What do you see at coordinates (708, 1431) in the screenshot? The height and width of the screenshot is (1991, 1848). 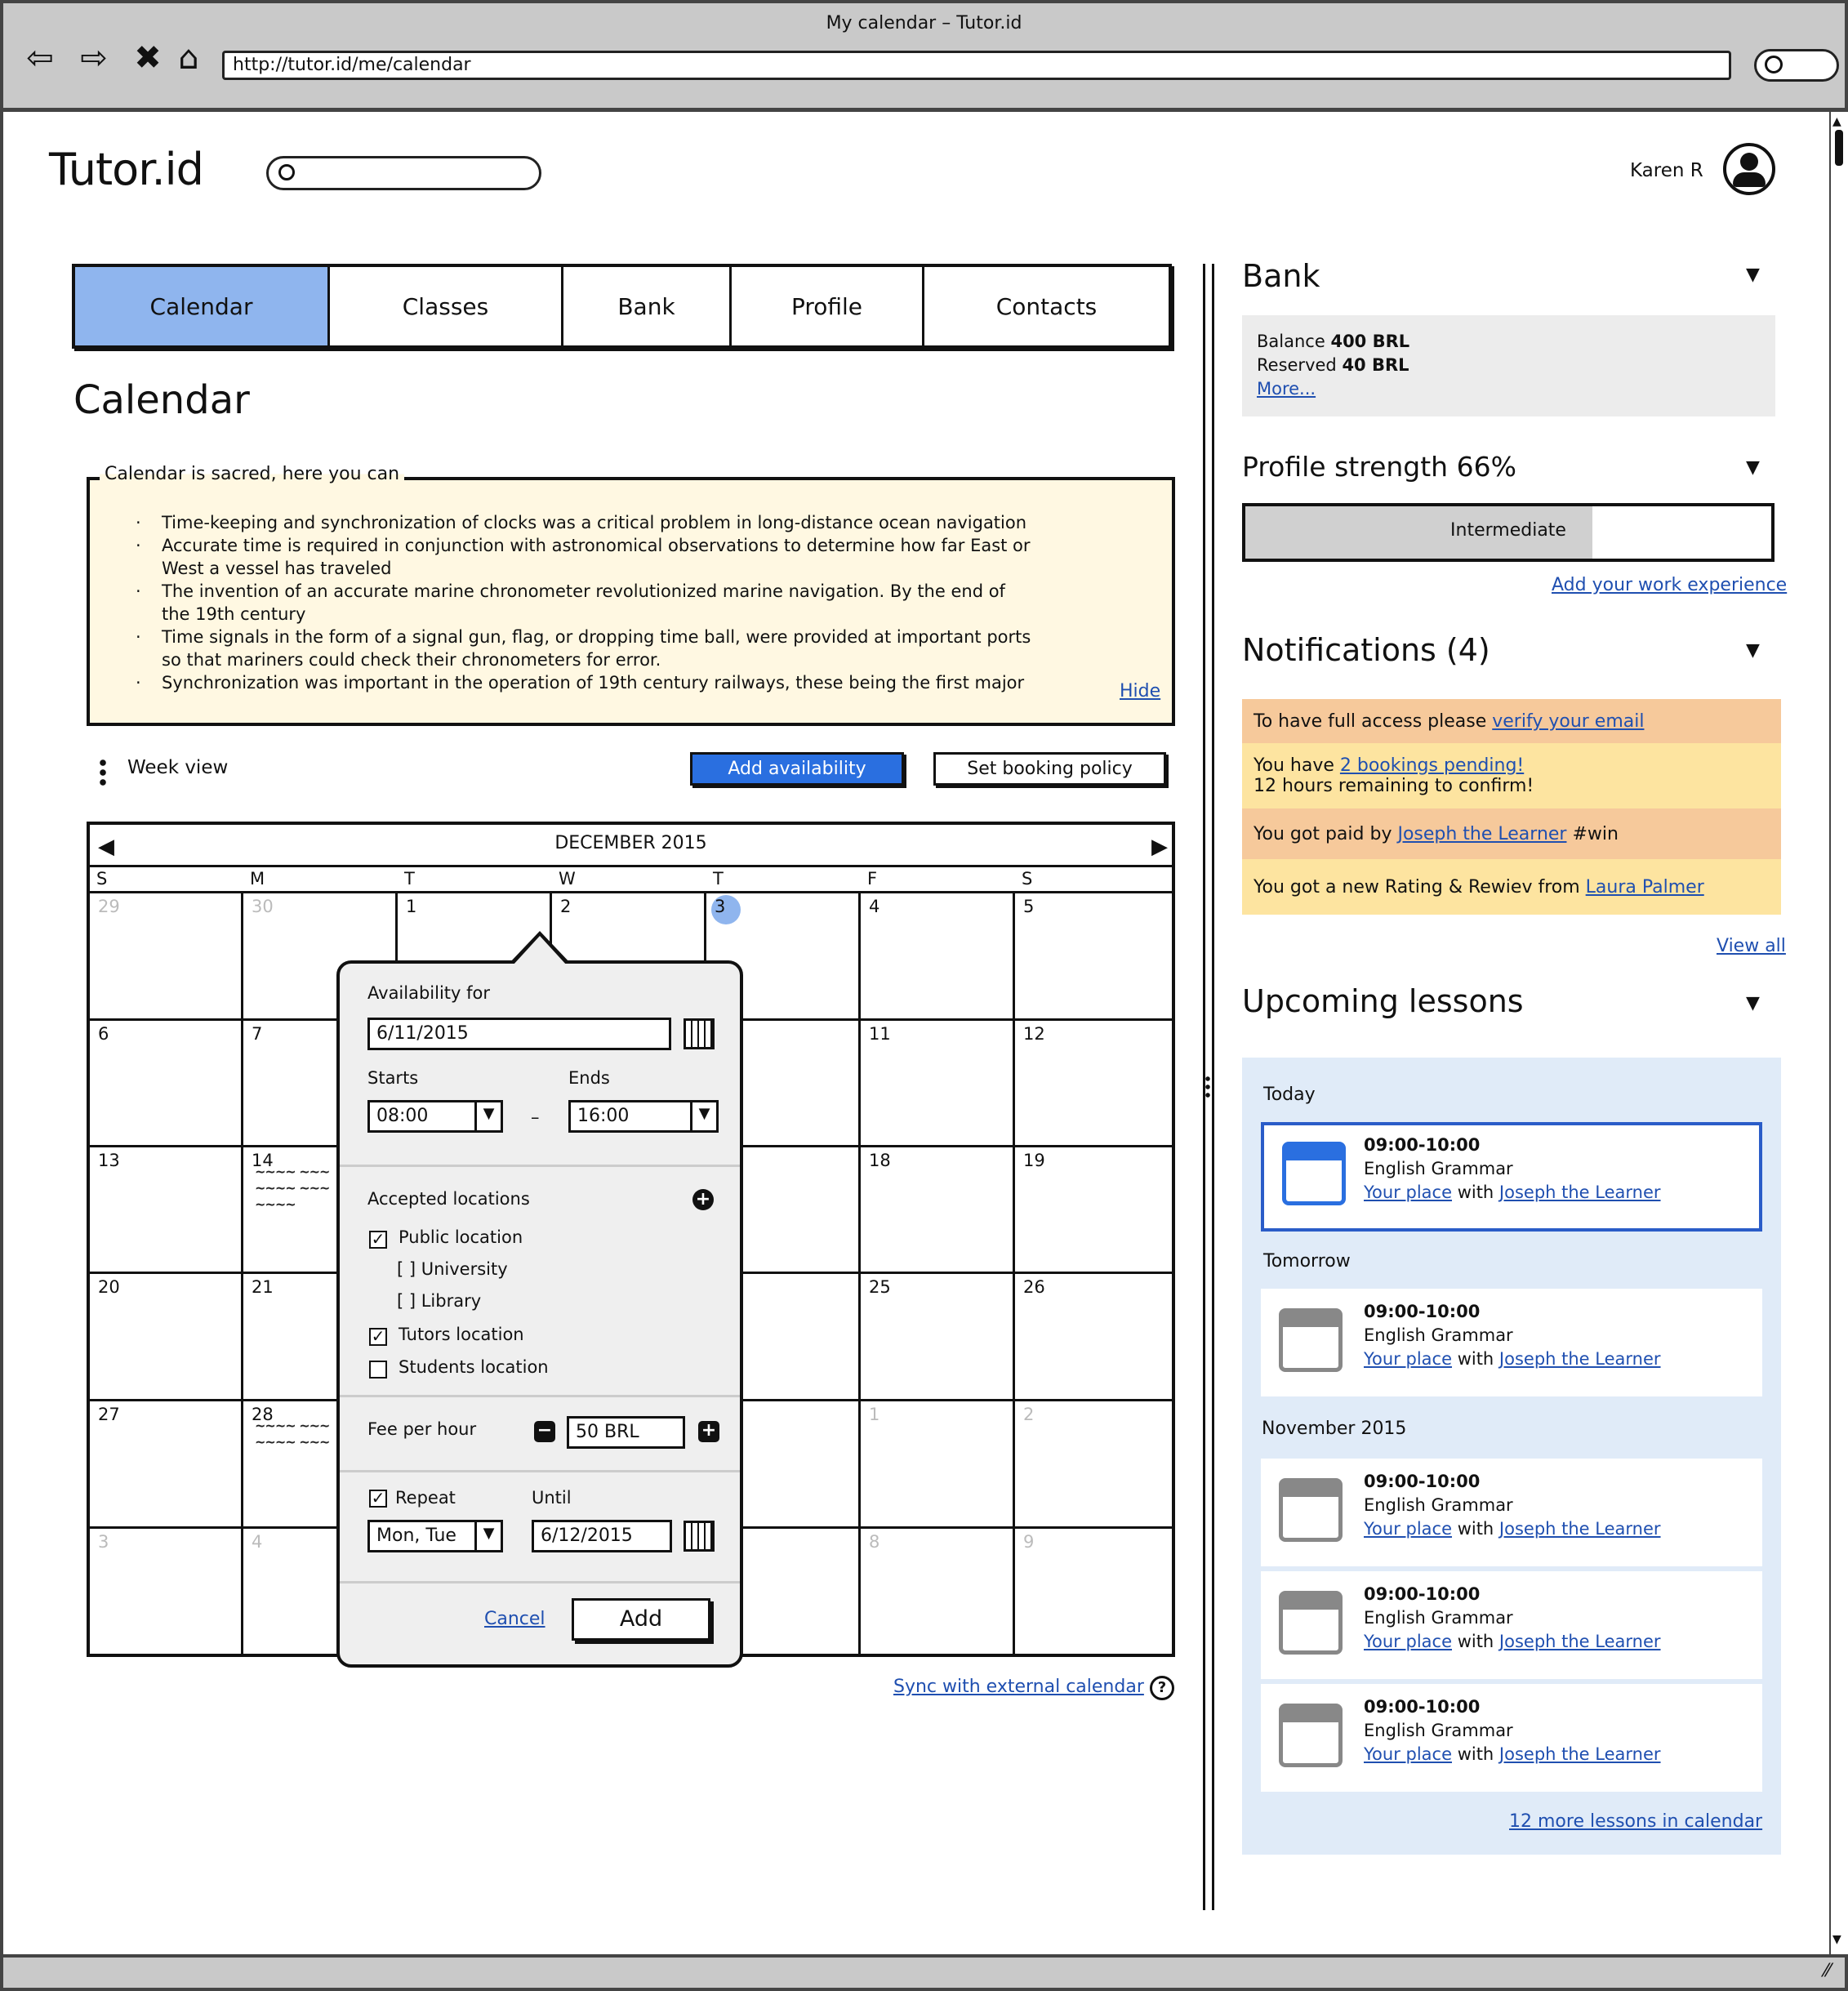 I see `increase-fee-icon: +` at bounding box center [708, 1431].